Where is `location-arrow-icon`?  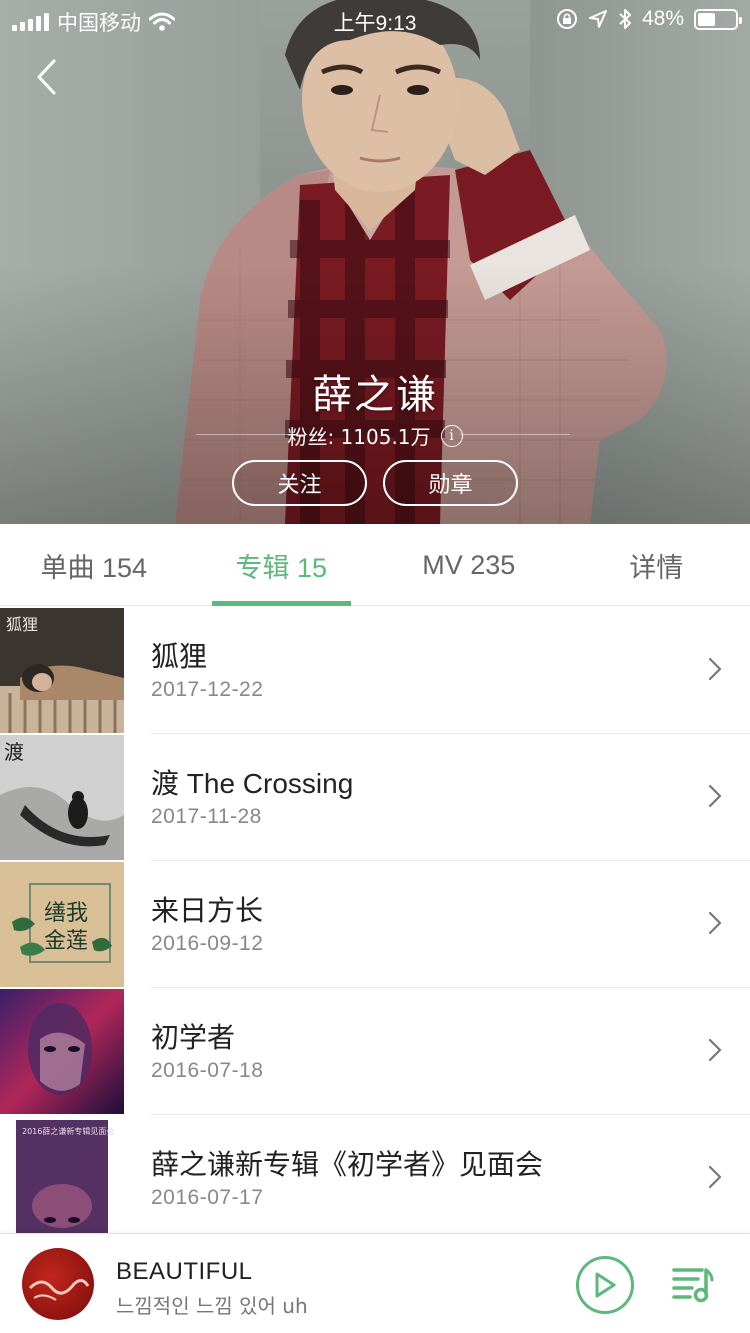
location-arrow-icon is located at coordinates (597, 19).